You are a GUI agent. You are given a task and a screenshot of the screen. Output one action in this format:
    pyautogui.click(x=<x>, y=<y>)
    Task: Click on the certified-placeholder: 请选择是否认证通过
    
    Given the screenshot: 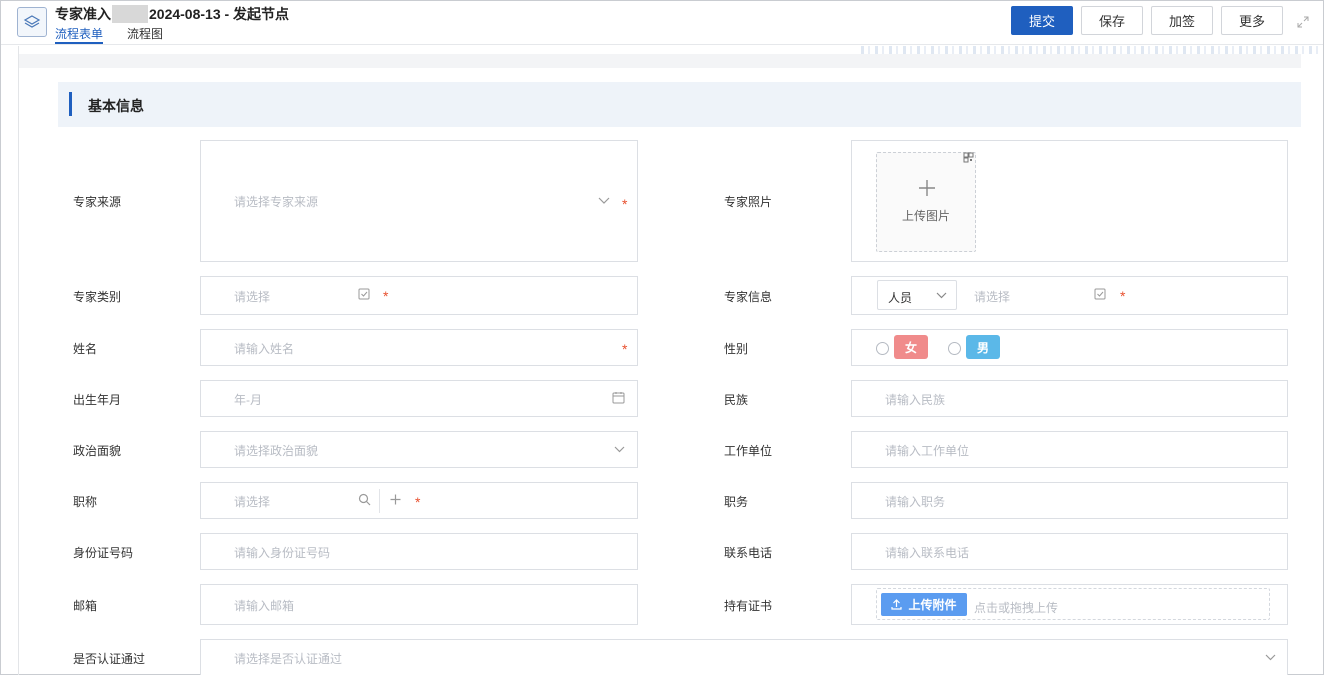 What is the action you would take?
    pyautogui.click(x=288, y=659)
    